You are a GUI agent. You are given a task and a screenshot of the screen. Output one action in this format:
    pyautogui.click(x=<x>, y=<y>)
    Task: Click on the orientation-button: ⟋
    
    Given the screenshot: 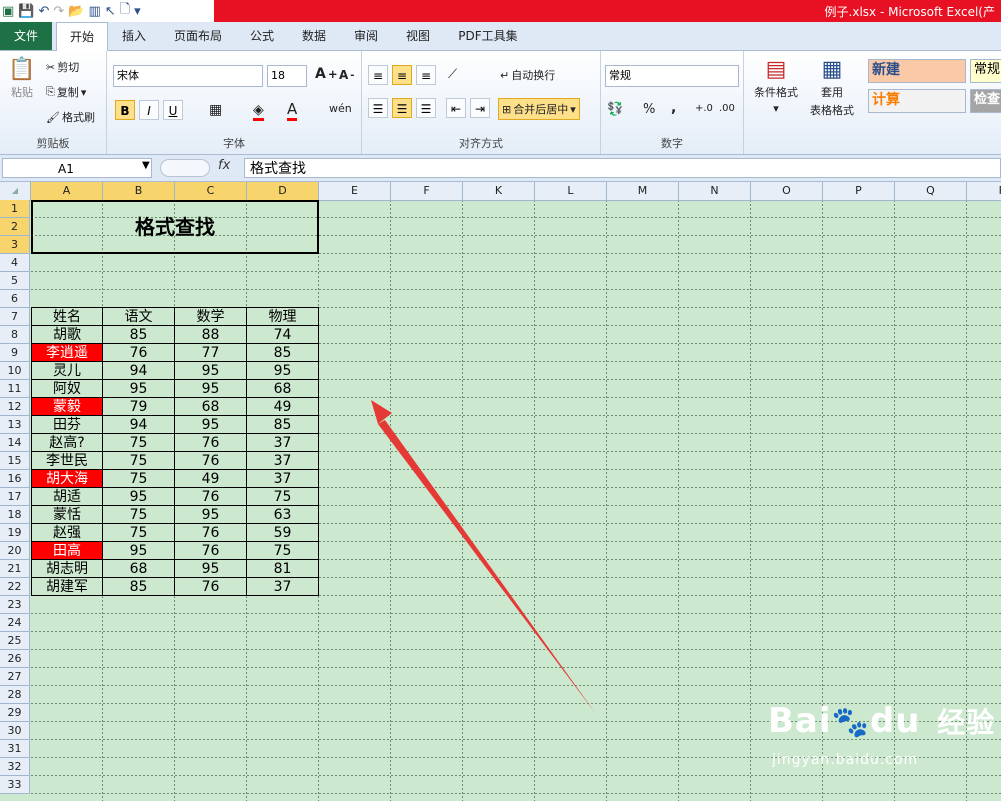 What is the action you would take?
    pyautogui.click(x=452, y=74)
    